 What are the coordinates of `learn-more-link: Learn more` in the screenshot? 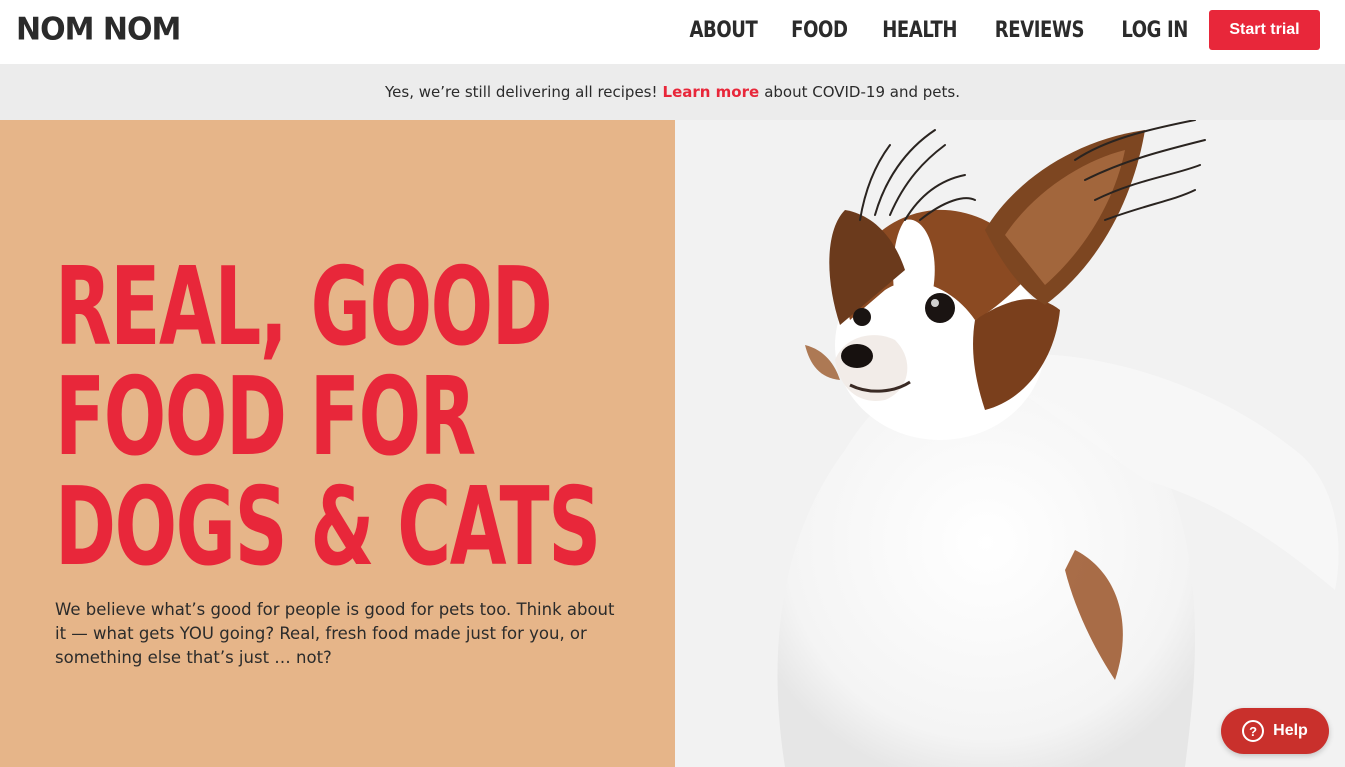 It's located at (711, 92).